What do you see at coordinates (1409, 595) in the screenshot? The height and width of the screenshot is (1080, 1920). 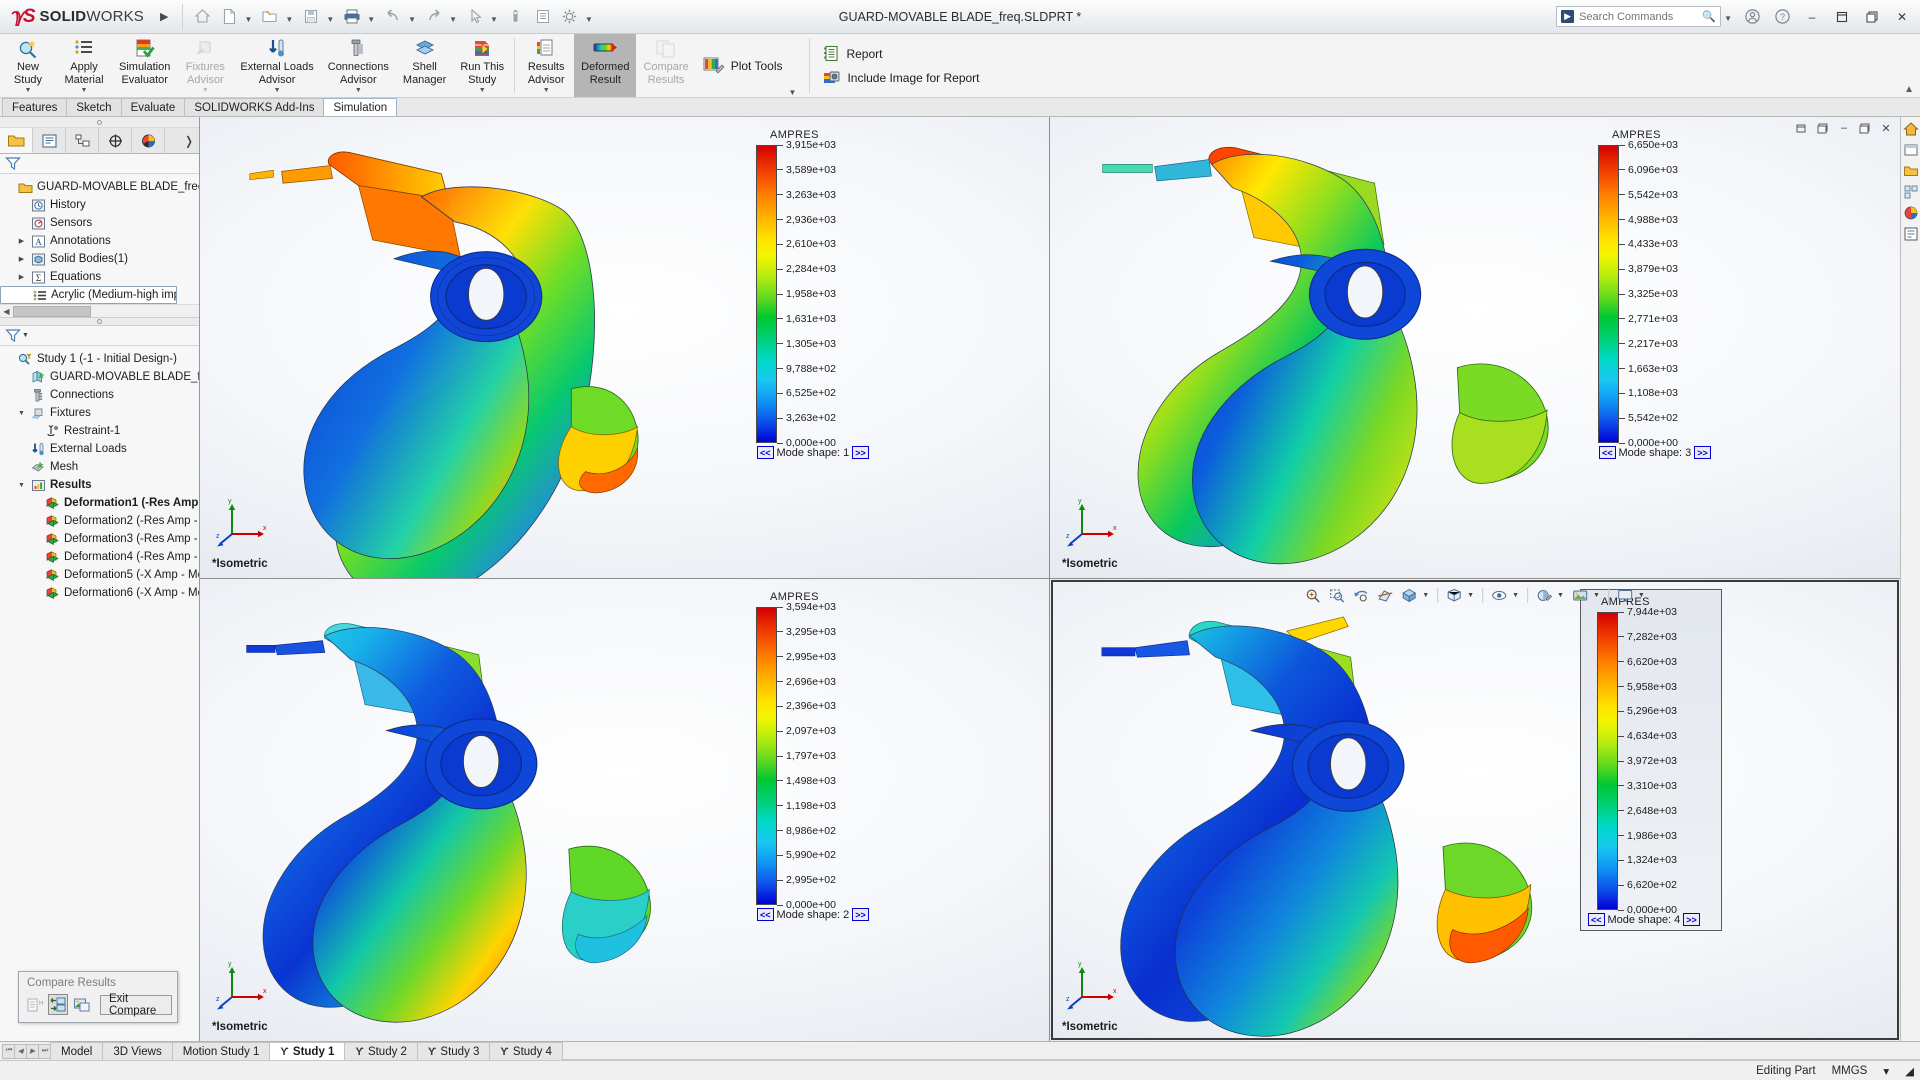 I see `view-orientation-icon` at bounding box center [1409, 595].